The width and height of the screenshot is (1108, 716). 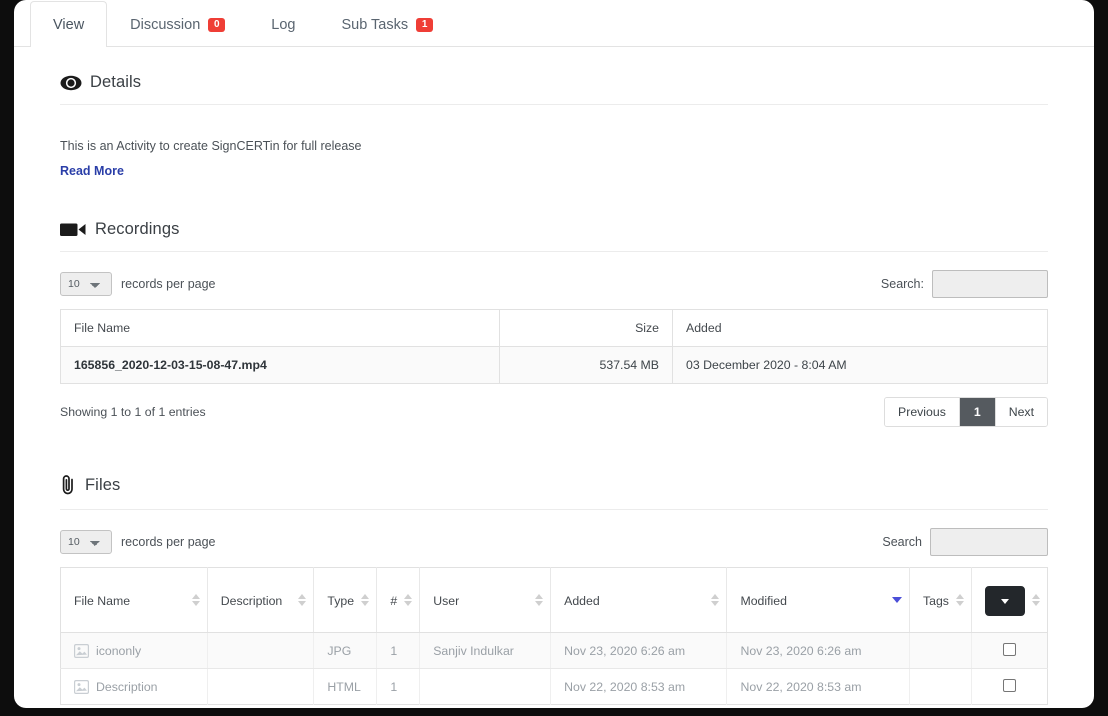 I want to click on files-search-label: Search, so click(x=902, y=542).